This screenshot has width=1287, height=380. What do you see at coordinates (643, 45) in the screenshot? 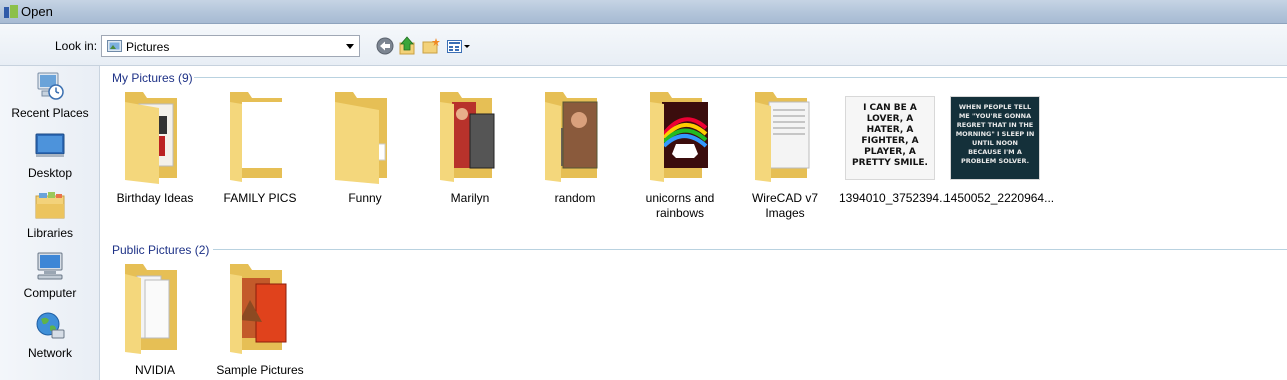
I see `toolbar: Look in: Pictures` at bounding box center [643, 45].